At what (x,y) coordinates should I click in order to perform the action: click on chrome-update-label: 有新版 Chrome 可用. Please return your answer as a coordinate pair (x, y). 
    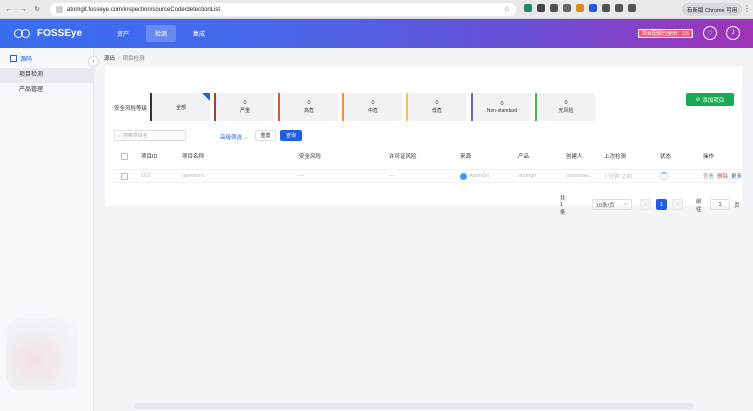
    Looking at the image, I should click on (712, 10).